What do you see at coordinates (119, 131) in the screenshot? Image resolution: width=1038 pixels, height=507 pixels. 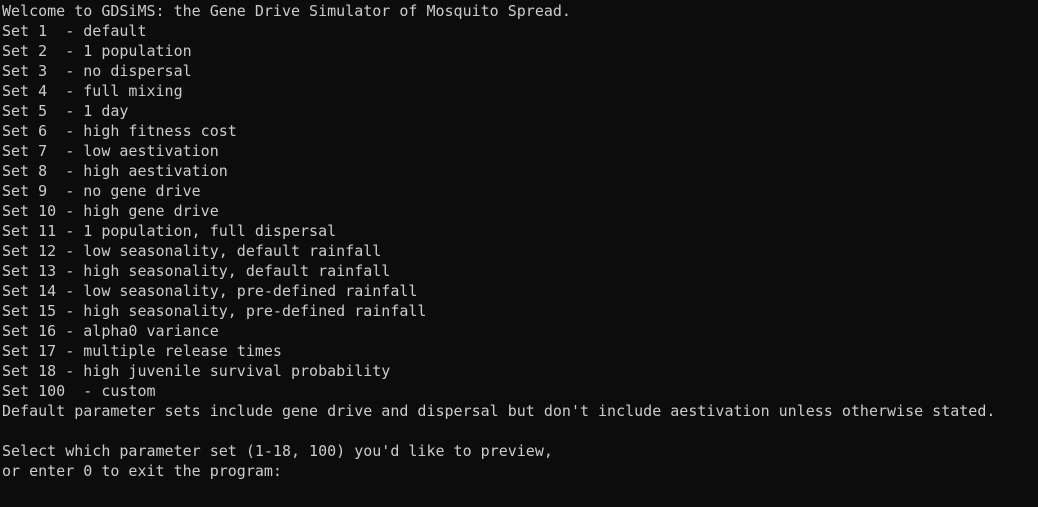 I see `option-set-6: Set 6 - high fitness cost` at bounding box center [119, 131].